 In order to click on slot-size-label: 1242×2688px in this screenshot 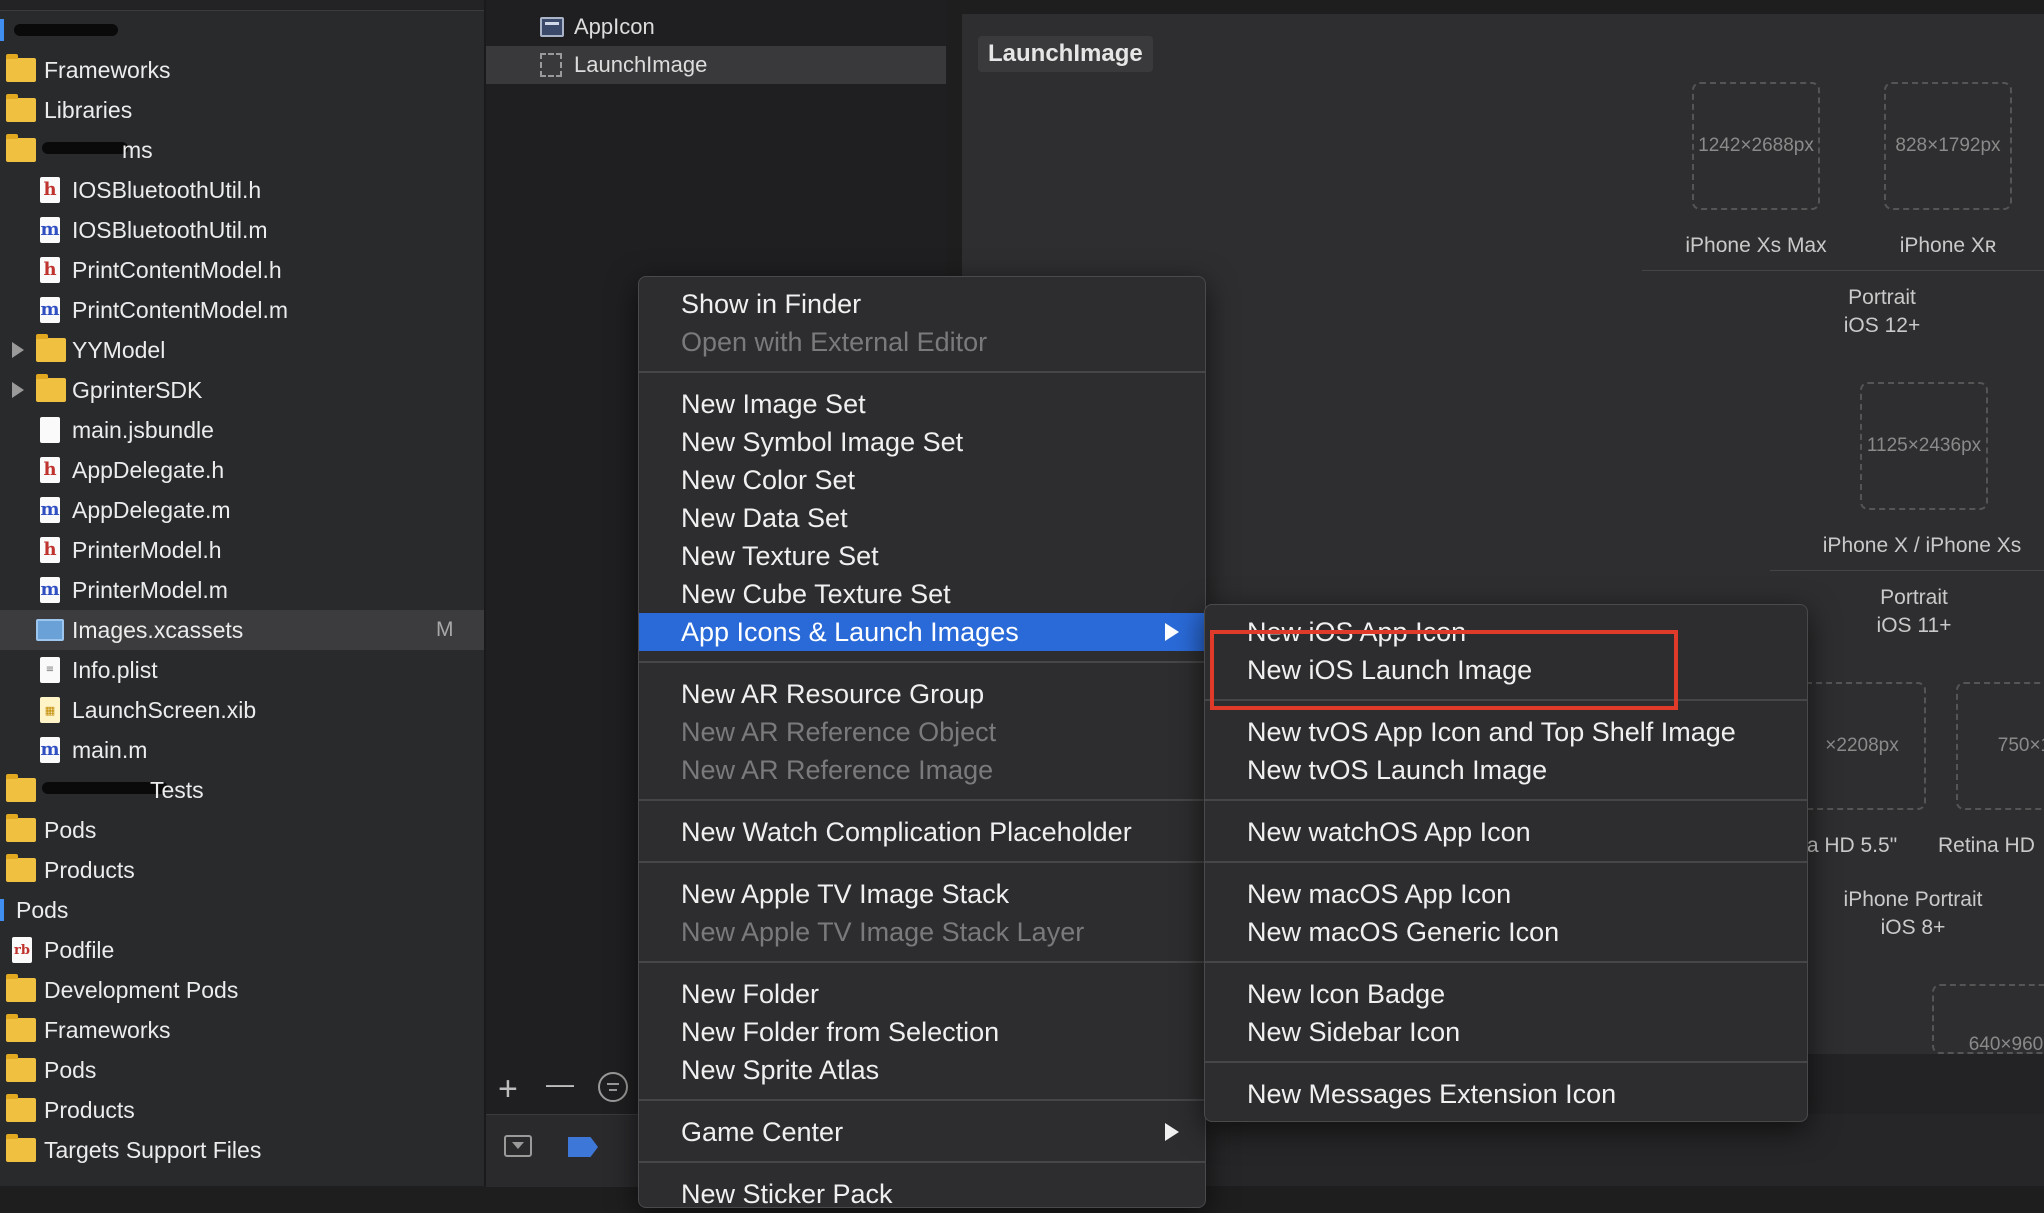, I will do `click(1756, 145)`.